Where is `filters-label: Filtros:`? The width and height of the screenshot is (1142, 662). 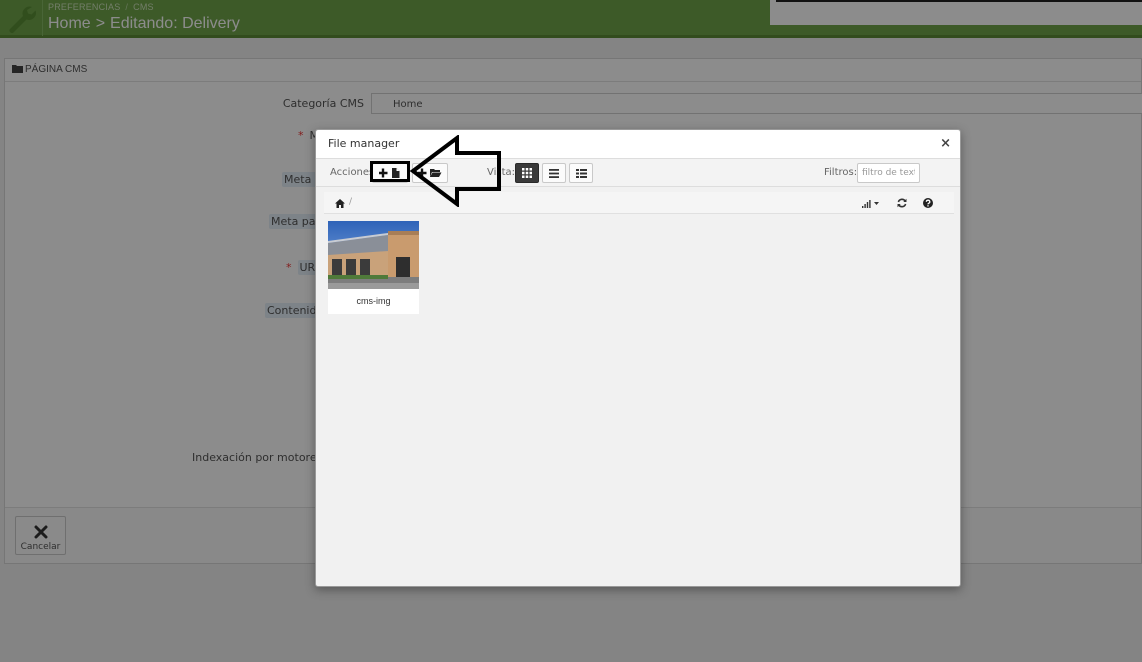
filters-label: Filtros: is located at coordinates (841, 172).